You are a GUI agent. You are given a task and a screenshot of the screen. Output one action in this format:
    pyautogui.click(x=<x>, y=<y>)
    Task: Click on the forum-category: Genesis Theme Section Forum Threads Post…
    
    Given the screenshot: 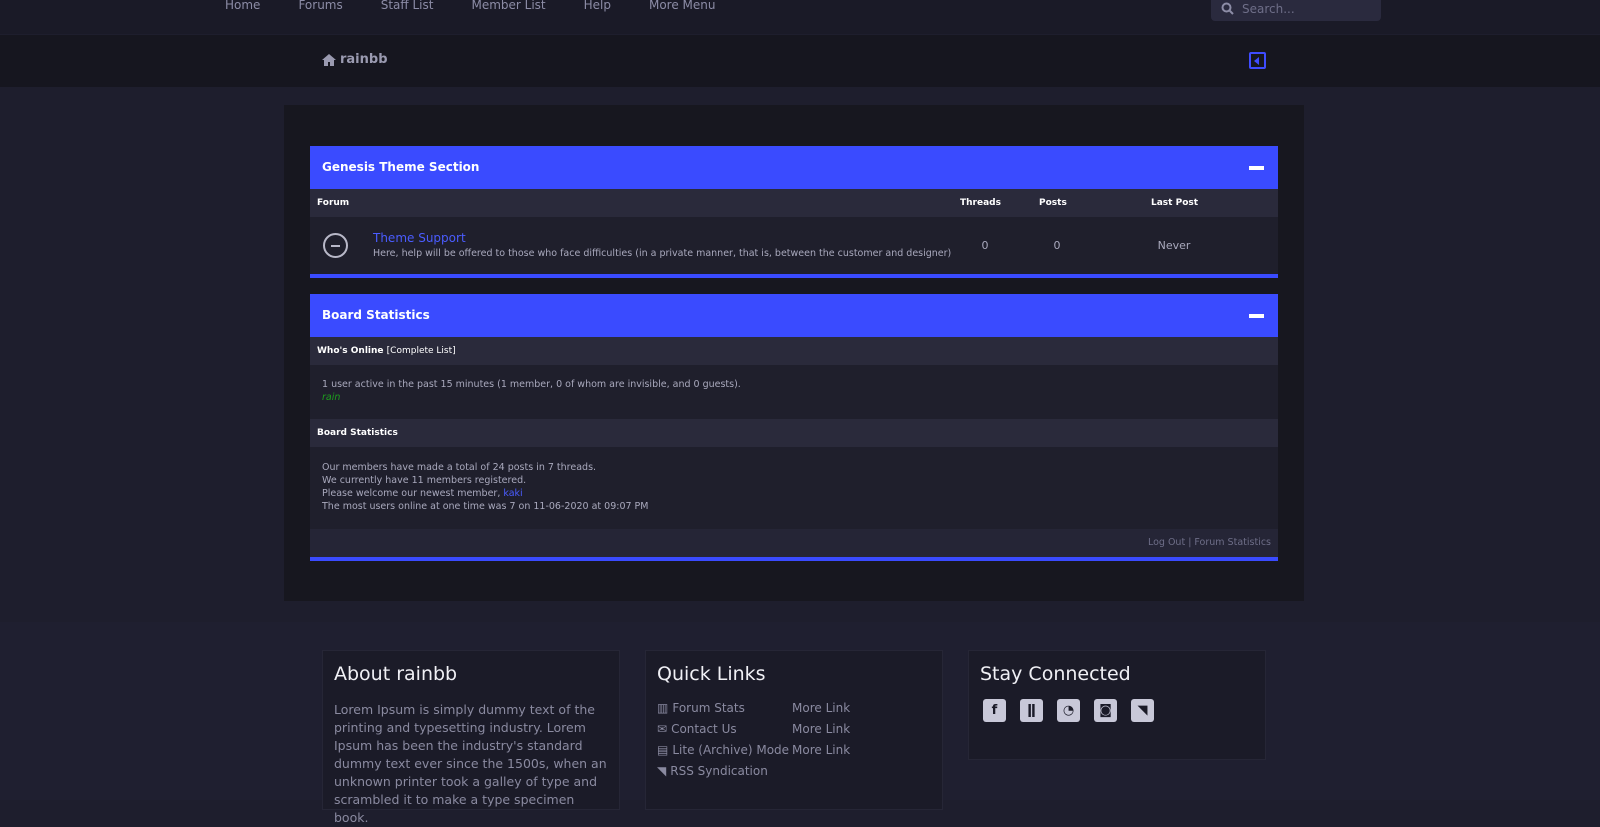 What is the action you would take?
    pyautogui.click(x=794, y=212)
    